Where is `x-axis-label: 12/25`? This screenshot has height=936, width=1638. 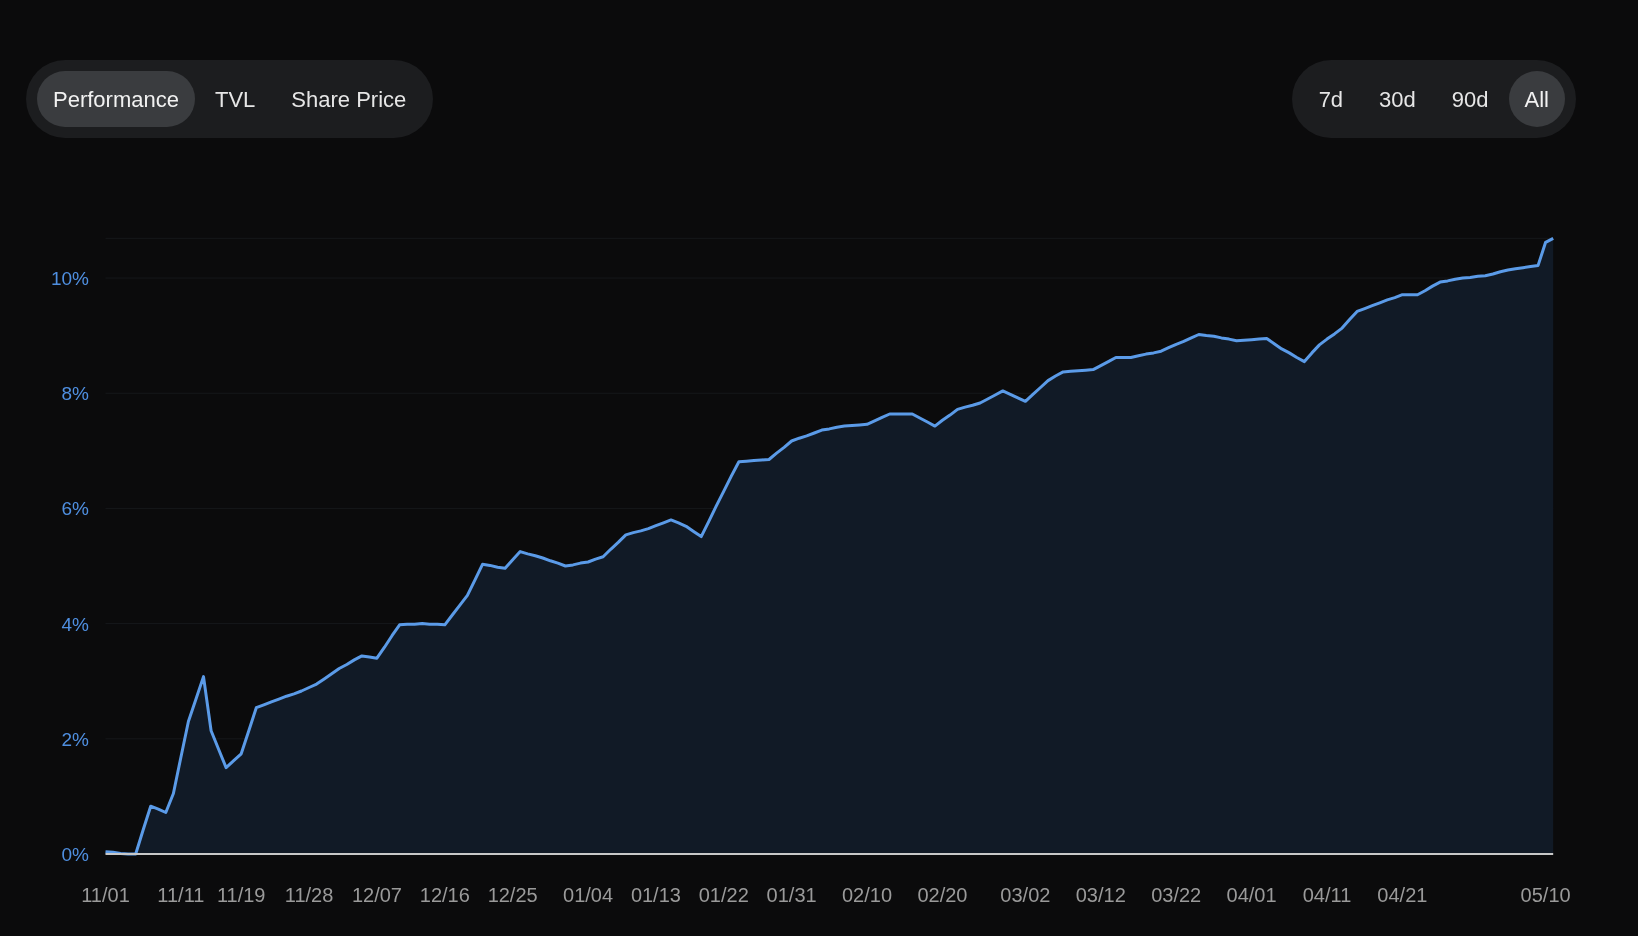
x-axis-label: 12/25 is located at coordinates (512, 895).